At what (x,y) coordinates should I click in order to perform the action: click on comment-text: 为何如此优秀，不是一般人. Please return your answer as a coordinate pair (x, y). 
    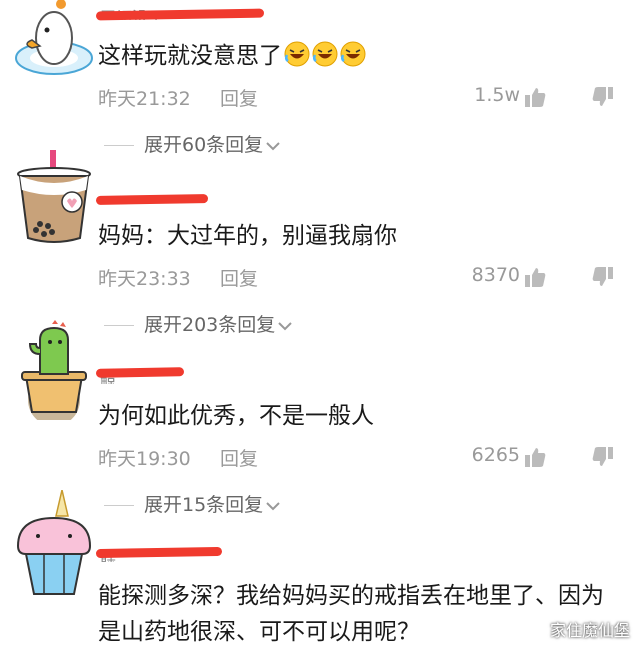
    Looking at the image, I should click on (358, 416).